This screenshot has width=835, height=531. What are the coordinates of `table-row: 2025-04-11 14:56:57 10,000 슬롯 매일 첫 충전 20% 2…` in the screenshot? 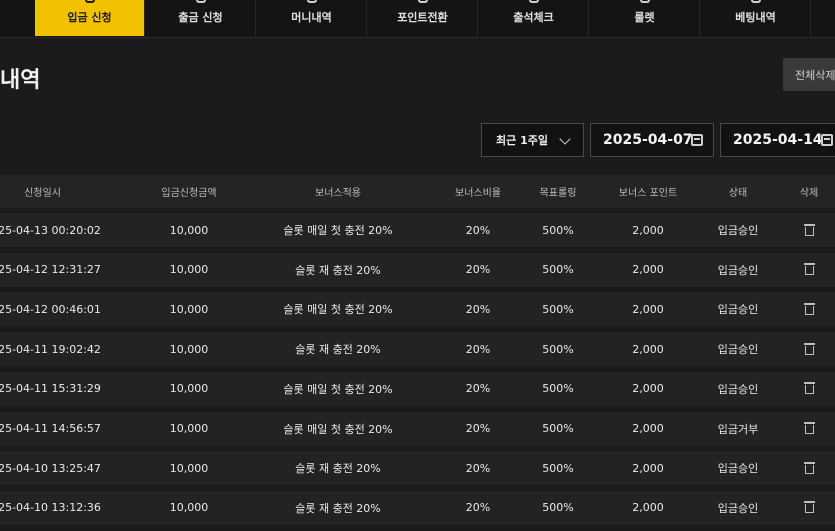 It's located at (417, 428).